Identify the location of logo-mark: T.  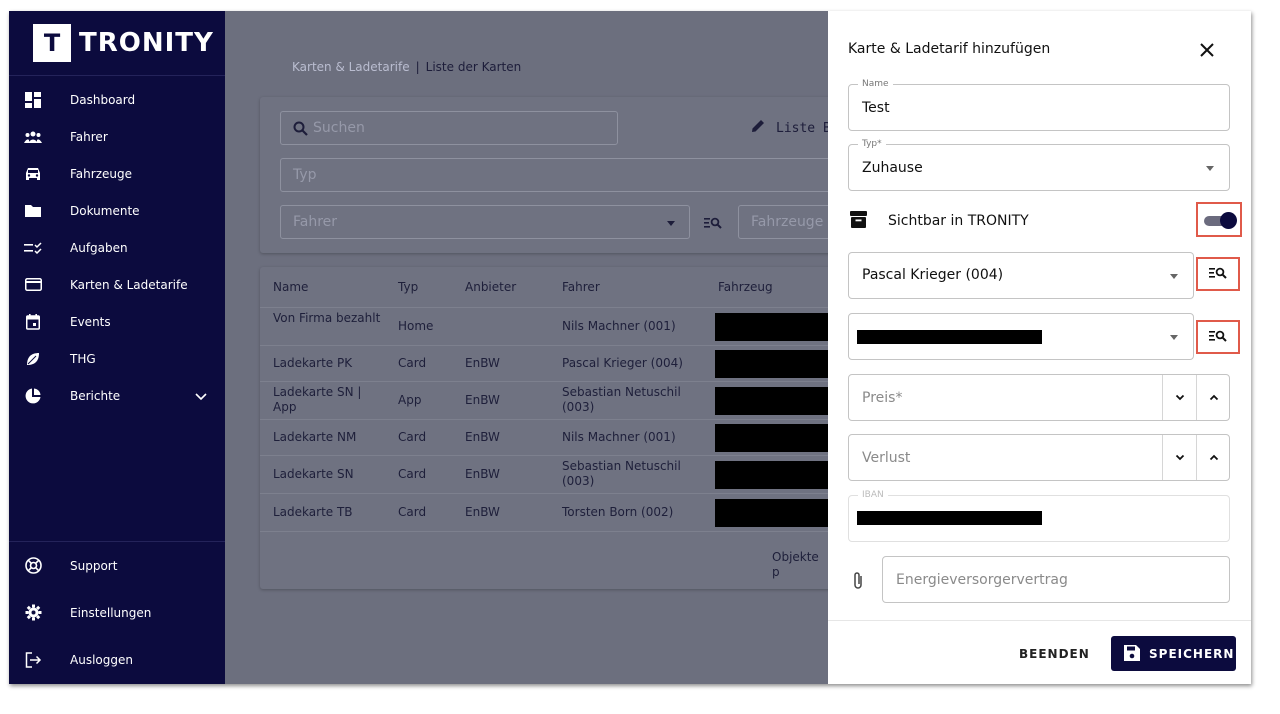
(52, 43).